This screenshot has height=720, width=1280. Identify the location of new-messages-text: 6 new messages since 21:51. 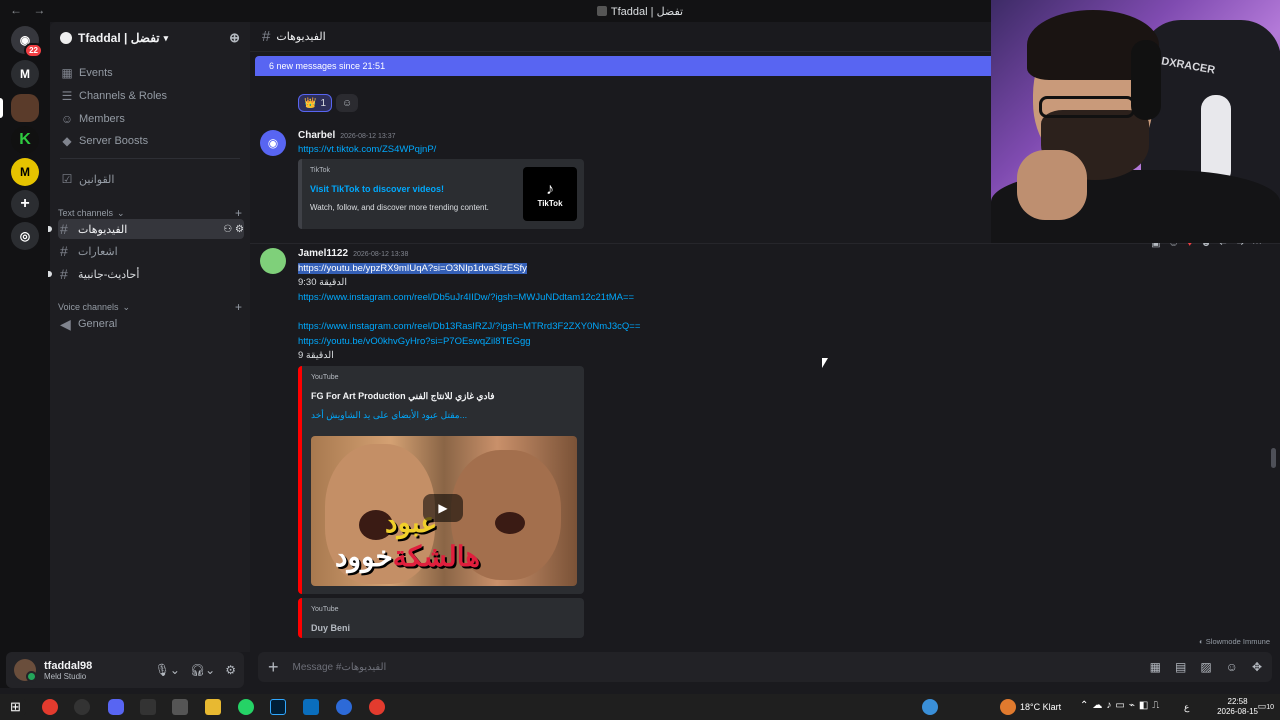
(327, 66).